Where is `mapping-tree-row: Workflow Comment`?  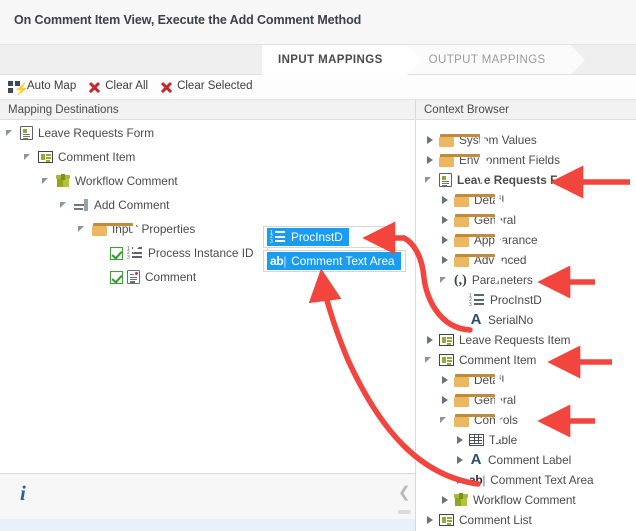 mapping-tree-row: Workflow Comment is located at coordinates (110, 181).